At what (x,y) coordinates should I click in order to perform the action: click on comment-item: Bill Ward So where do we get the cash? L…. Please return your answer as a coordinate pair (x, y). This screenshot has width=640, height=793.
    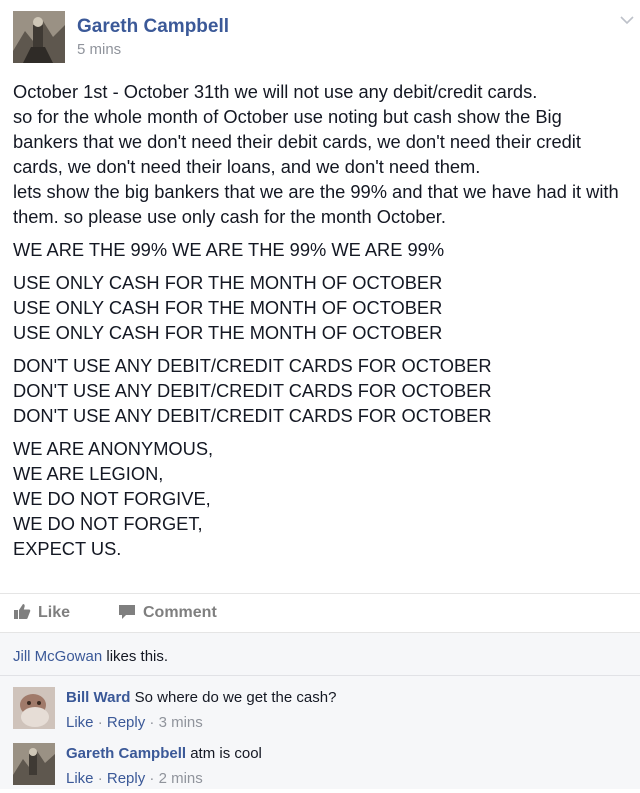
    Looking at the image, I should click on (323, 712).